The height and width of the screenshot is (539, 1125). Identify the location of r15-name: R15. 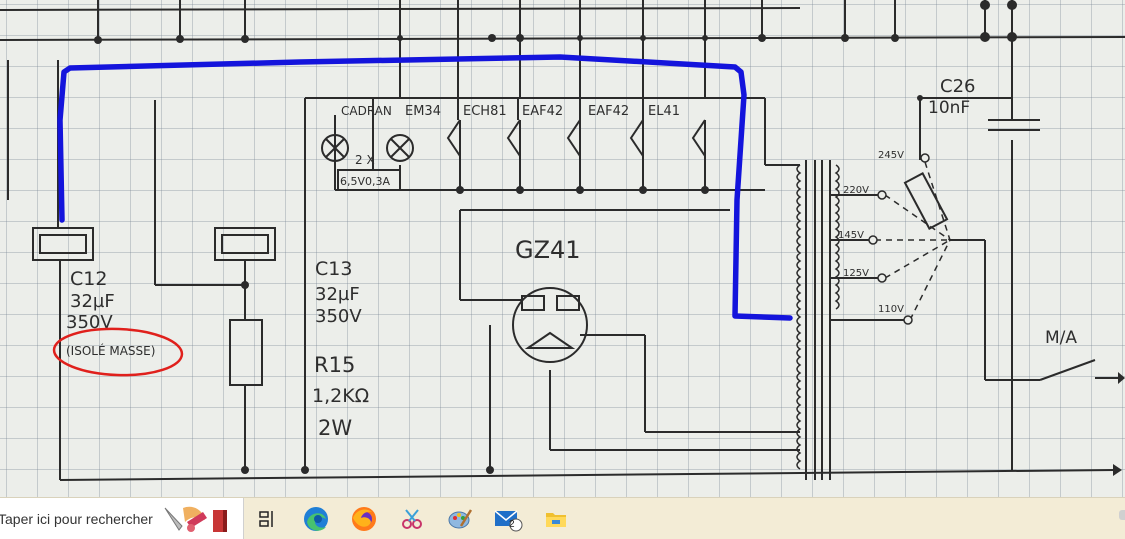
(334, 365).